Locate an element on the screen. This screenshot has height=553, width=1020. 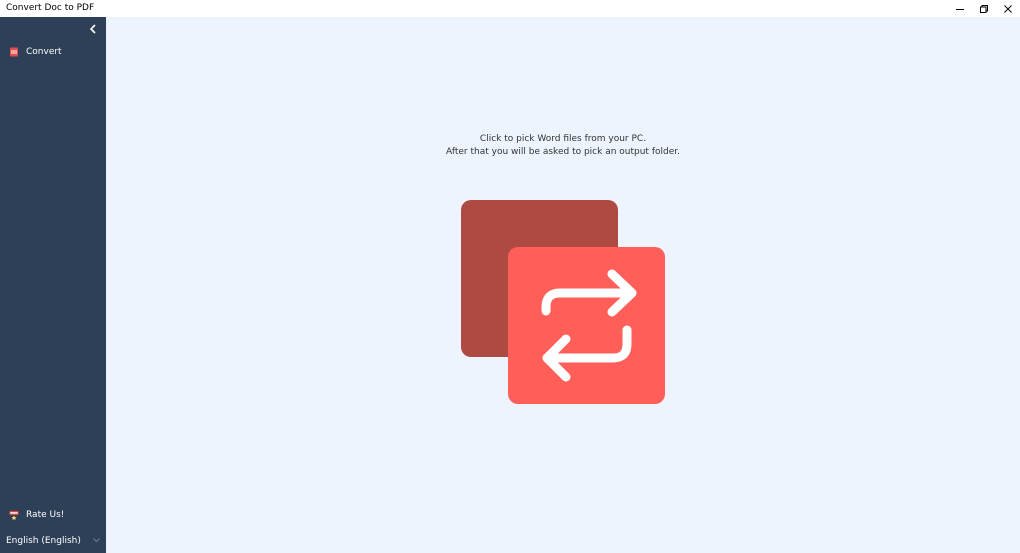
pdf-file-icon is located at coordinates (14, 52).